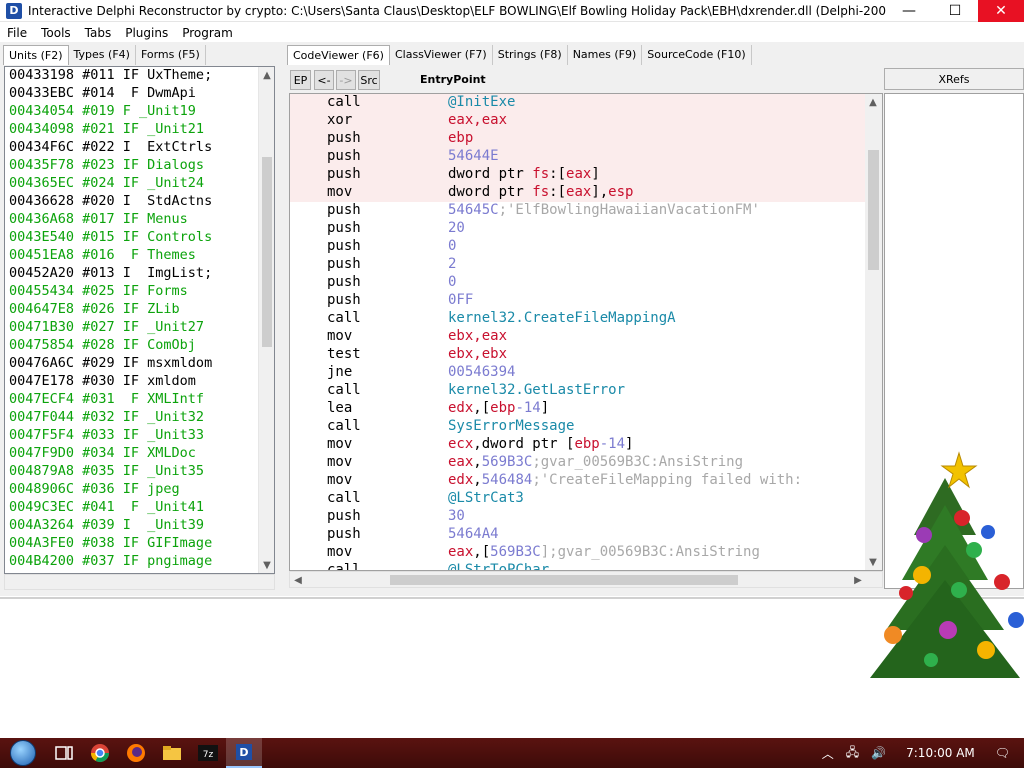 This screenshot has height=768, width=1024. I want to click on code-line: call @LStrCat3, so click(586, 499).